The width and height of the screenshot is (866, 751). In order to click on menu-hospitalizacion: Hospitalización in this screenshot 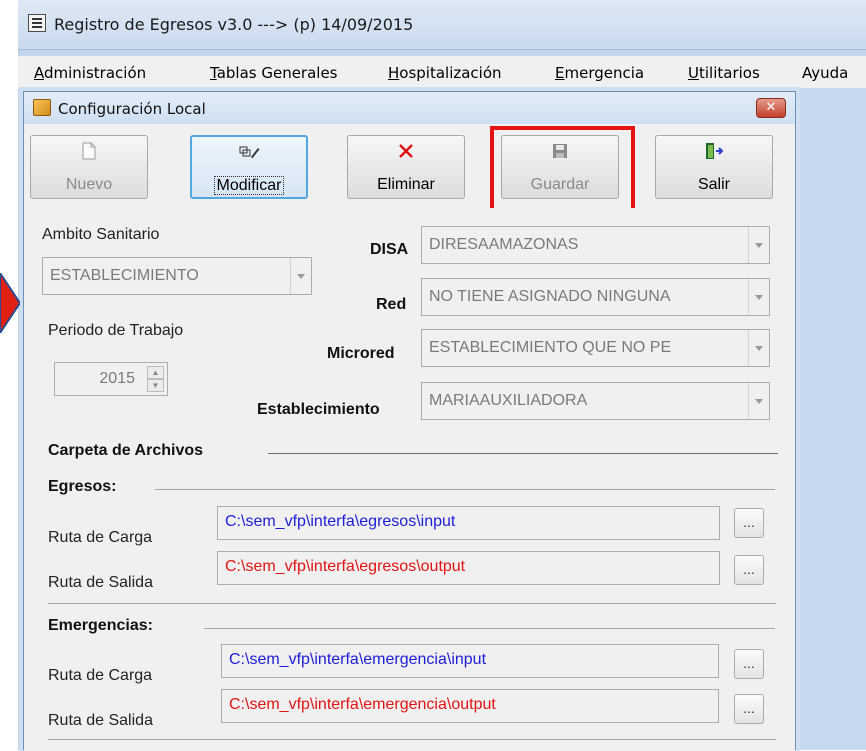, I will do `click(445, 73)`.